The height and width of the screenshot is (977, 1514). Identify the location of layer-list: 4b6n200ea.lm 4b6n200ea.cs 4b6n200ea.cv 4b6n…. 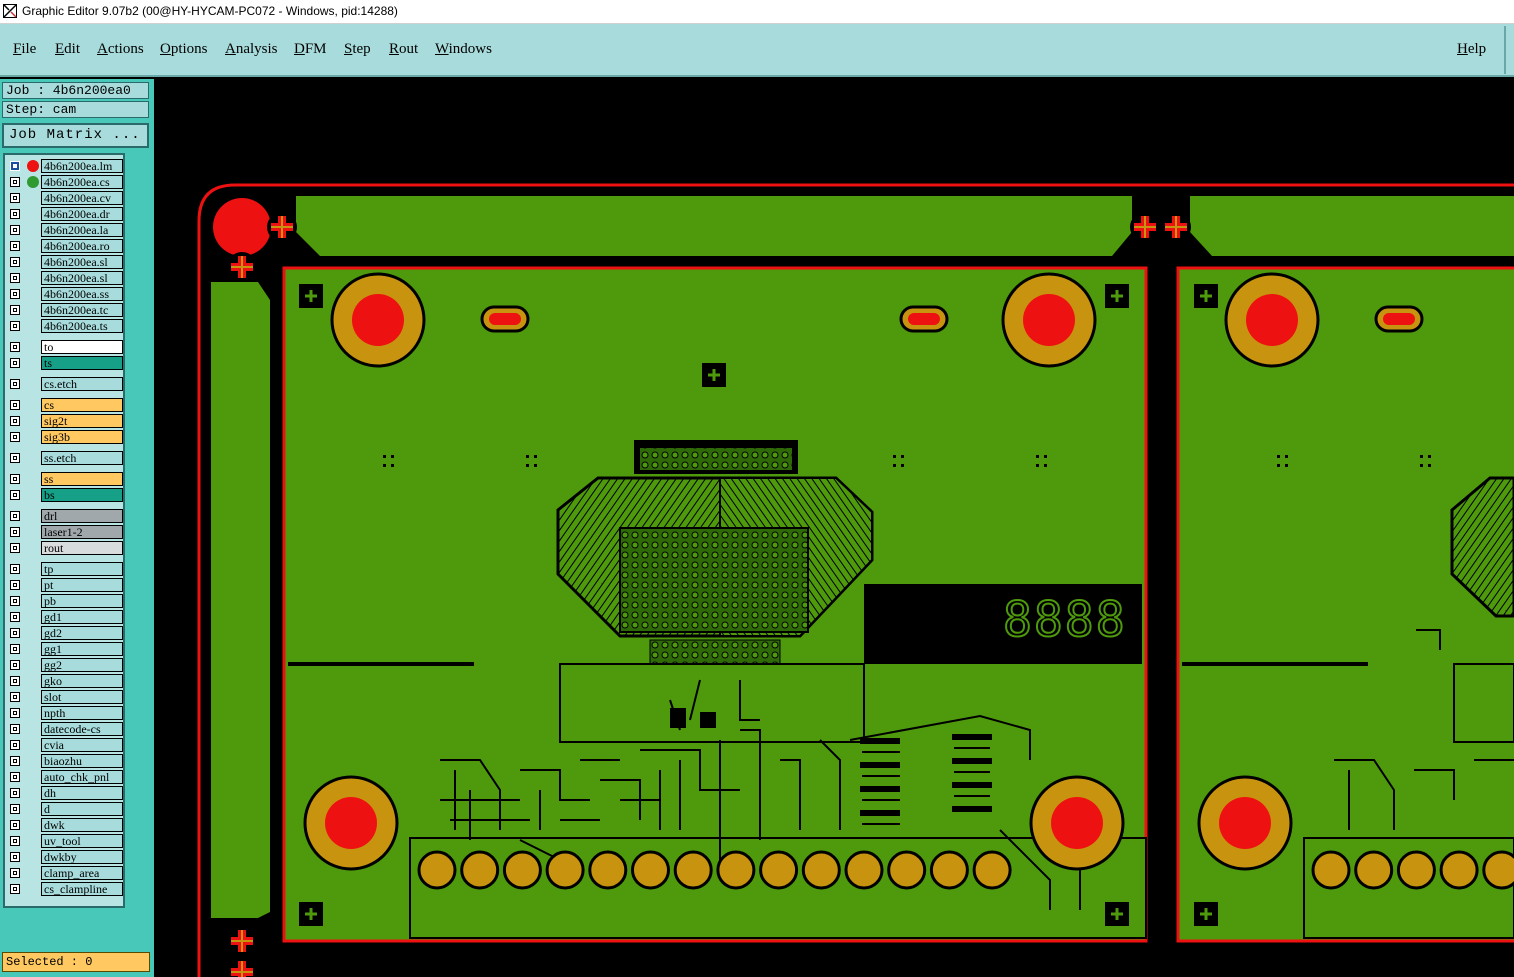
(64, 530).